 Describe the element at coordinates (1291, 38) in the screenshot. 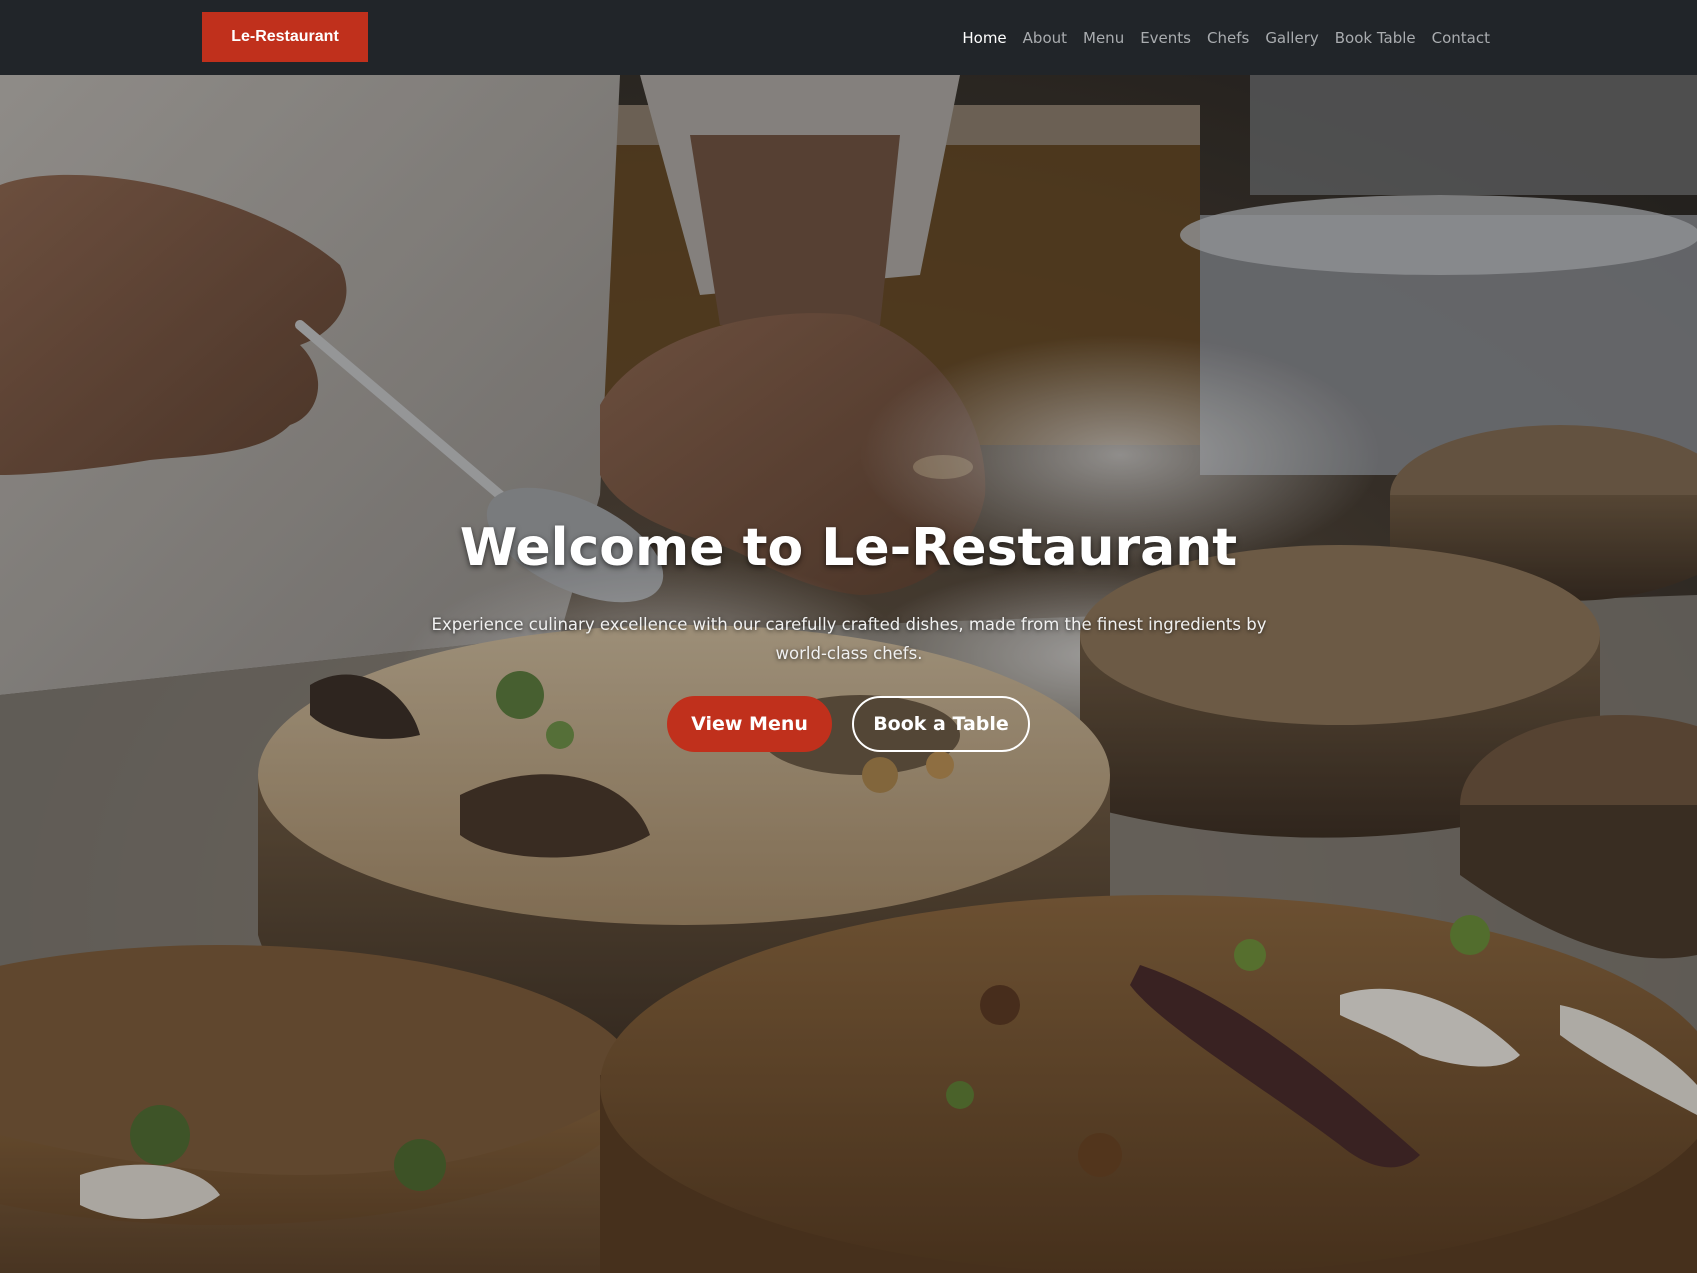

I see `nav-item-gallery: Gallery` at that location.